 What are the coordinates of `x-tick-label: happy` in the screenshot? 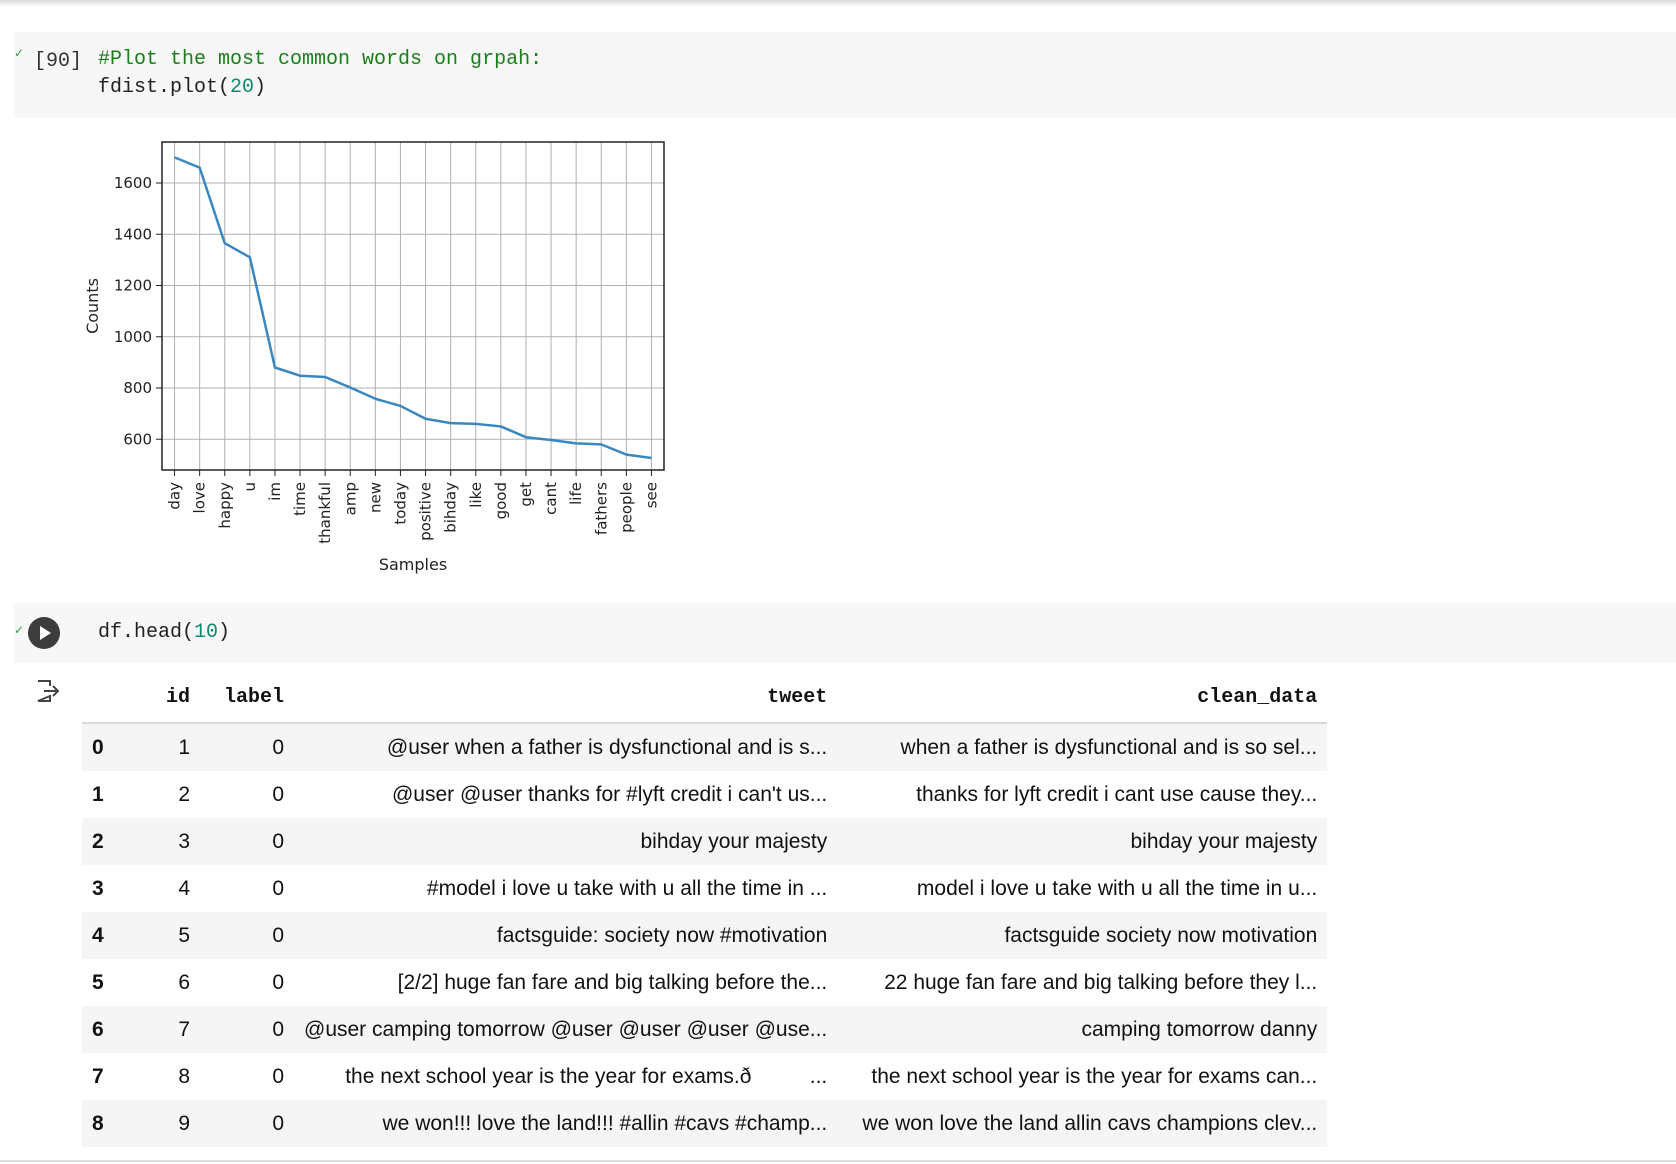 It's located at (225, 505).